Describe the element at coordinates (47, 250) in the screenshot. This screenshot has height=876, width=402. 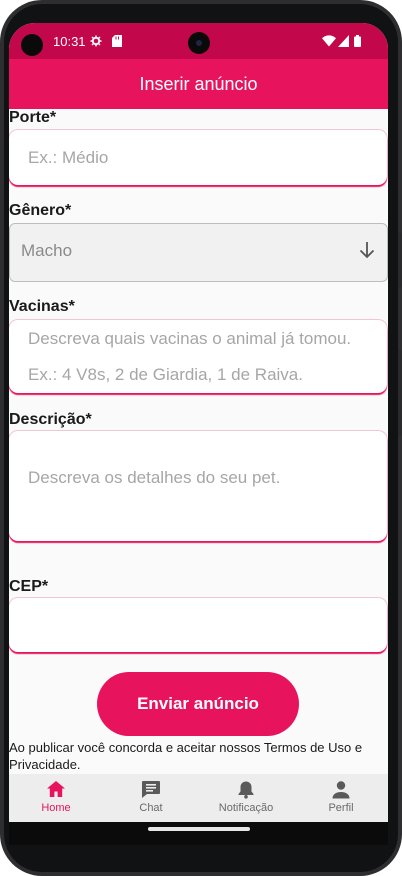
I see `genero-selected-value: Macho` at that location.